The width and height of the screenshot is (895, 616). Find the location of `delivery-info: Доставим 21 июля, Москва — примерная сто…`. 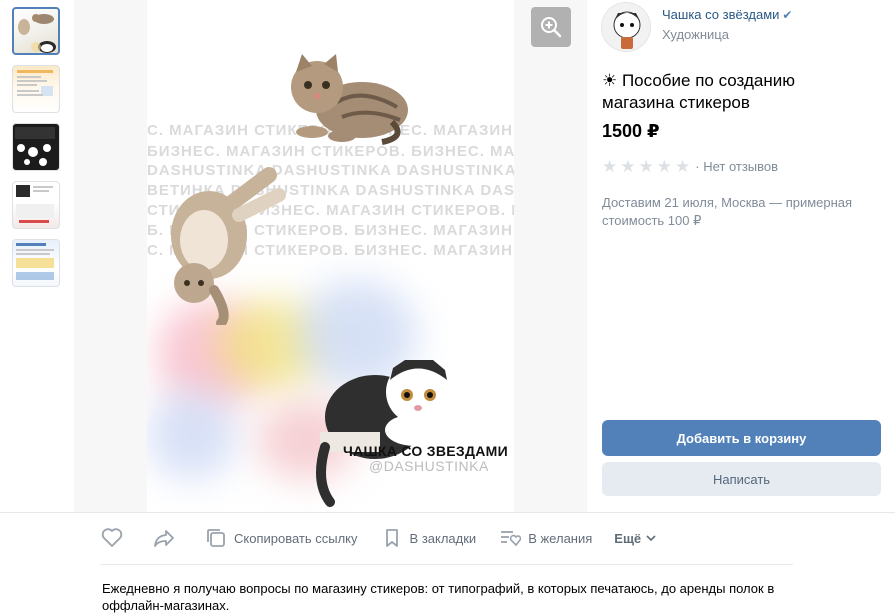

delivery-info: Доставим 21 июля, Москва — примерная сто… is located at coordinates (727, 211).